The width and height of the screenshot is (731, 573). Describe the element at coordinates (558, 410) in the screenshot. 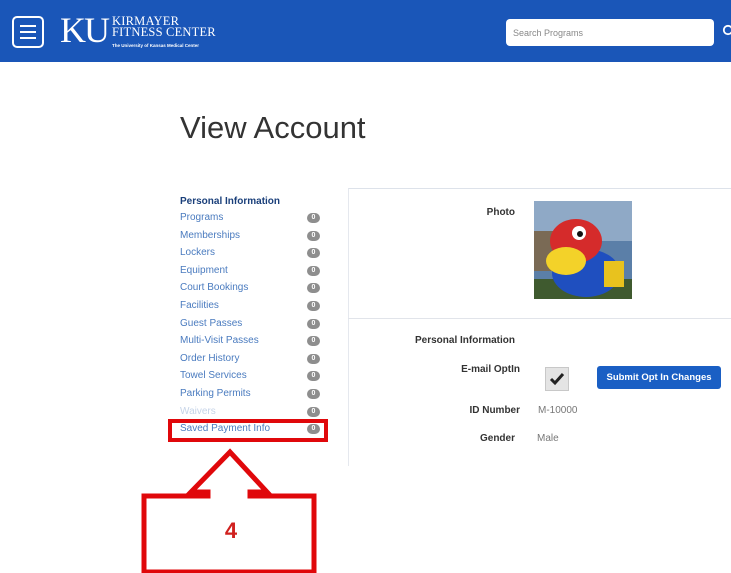

I see `id-number-value: M-10000` at that location.